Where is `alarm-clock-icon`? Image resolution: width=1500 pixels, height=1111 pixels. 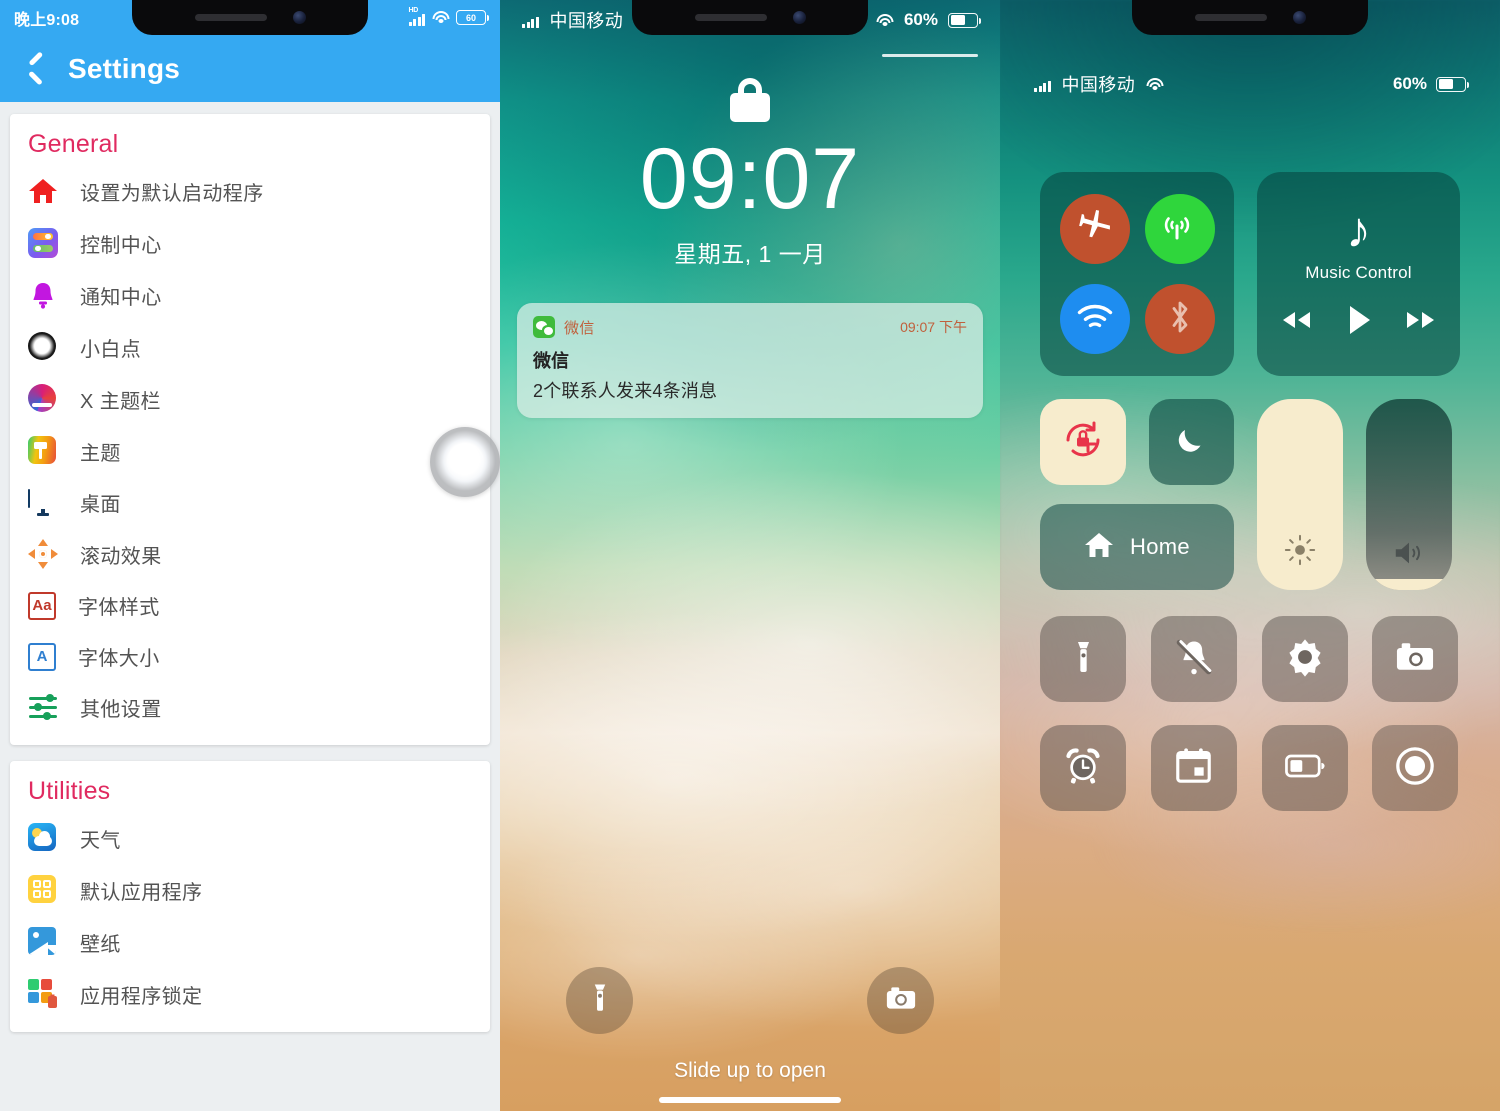 alarm-clock-icon is located at coordinates (1083, 768).